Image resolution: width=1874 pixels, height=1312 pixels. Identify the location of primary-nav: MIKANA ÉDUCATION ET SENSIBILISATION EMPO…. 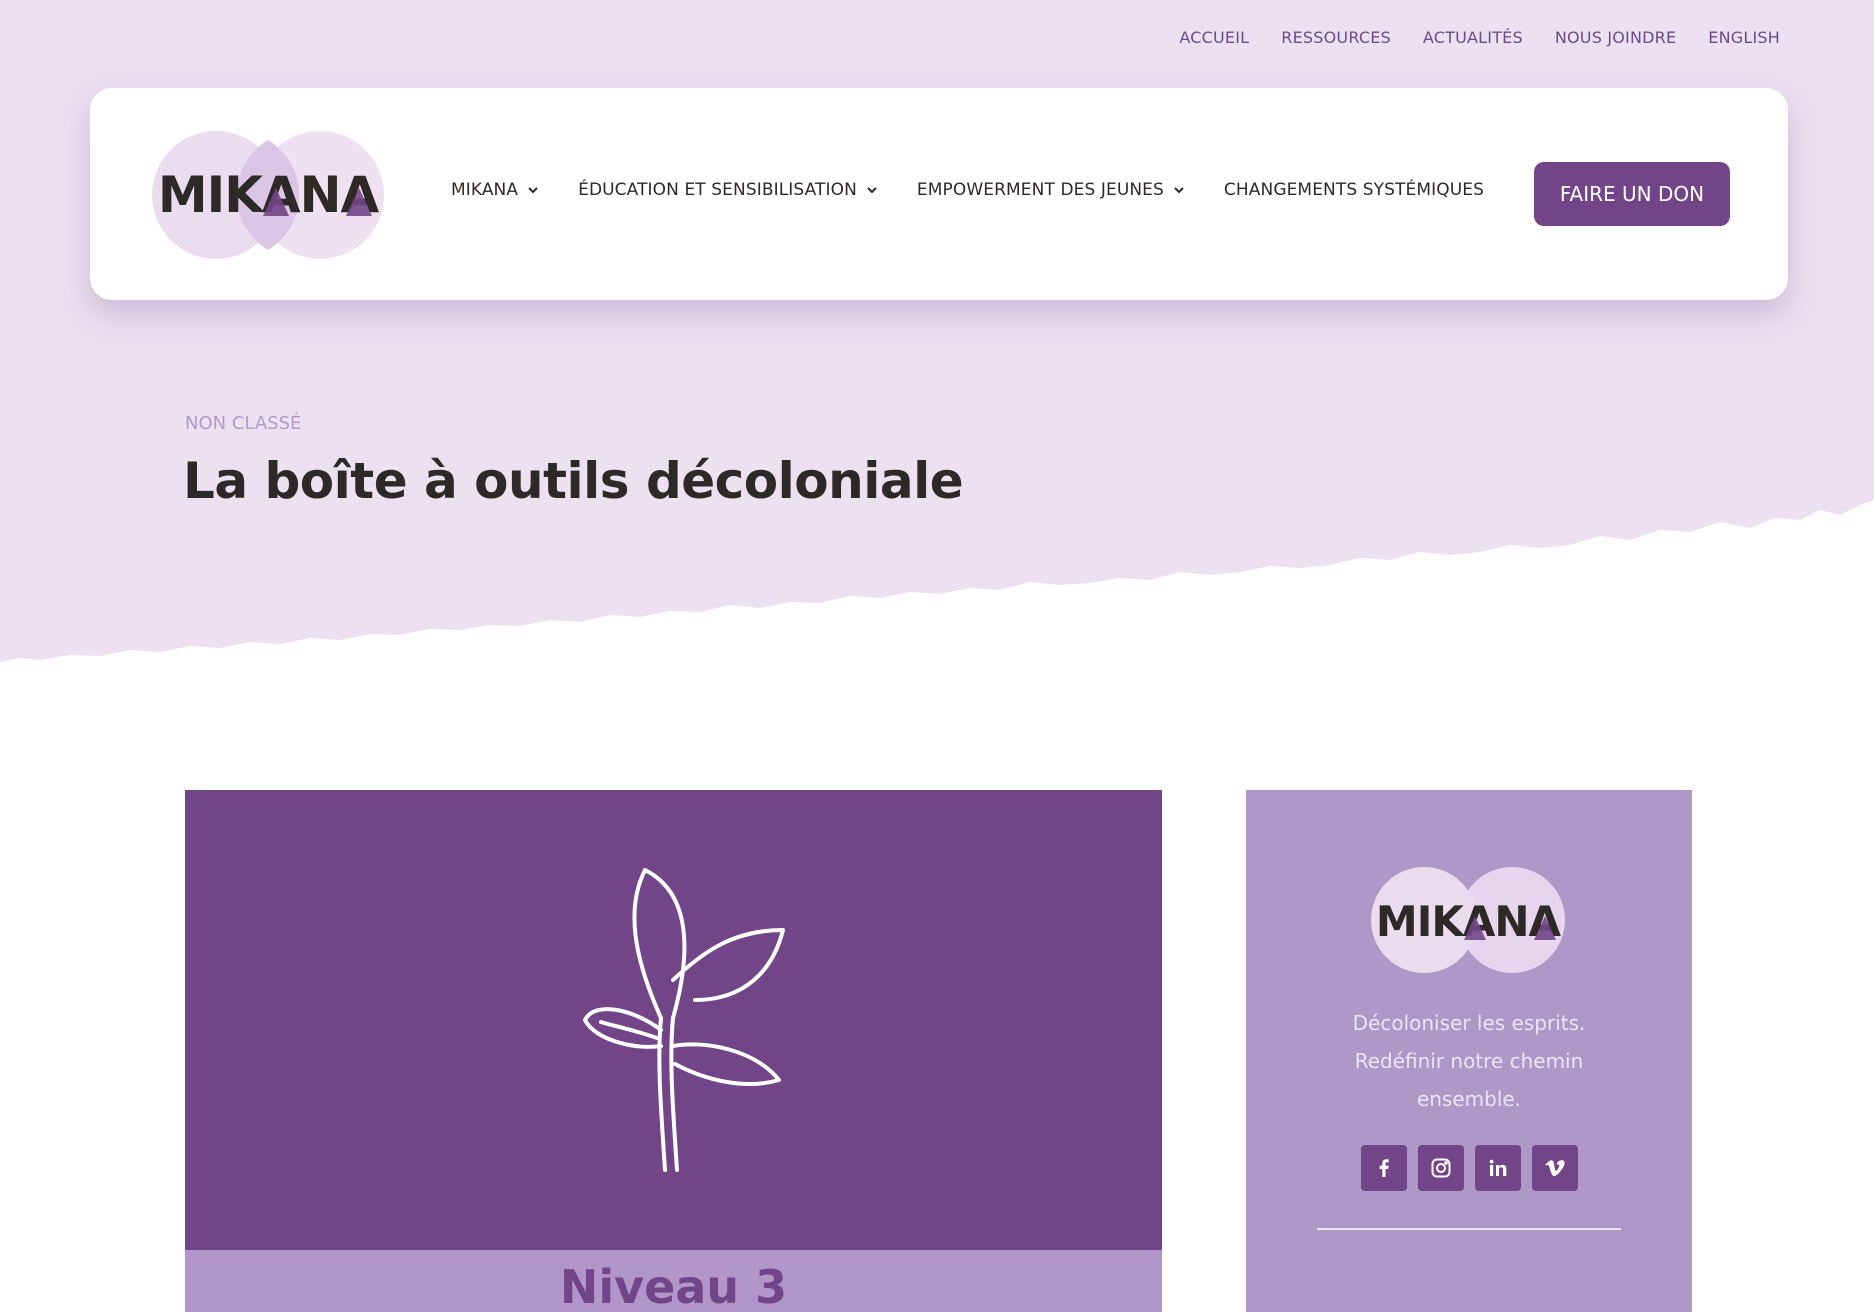
(986, 190).